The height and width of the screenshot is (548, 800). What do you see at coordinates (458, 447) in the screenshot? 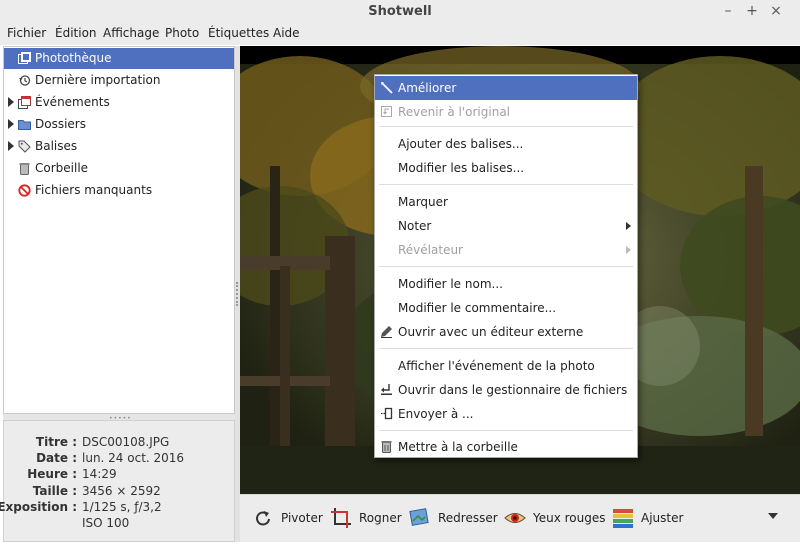
I see `menu-item-label: Mettre à la corbeille` at bounding box center [458, 447].